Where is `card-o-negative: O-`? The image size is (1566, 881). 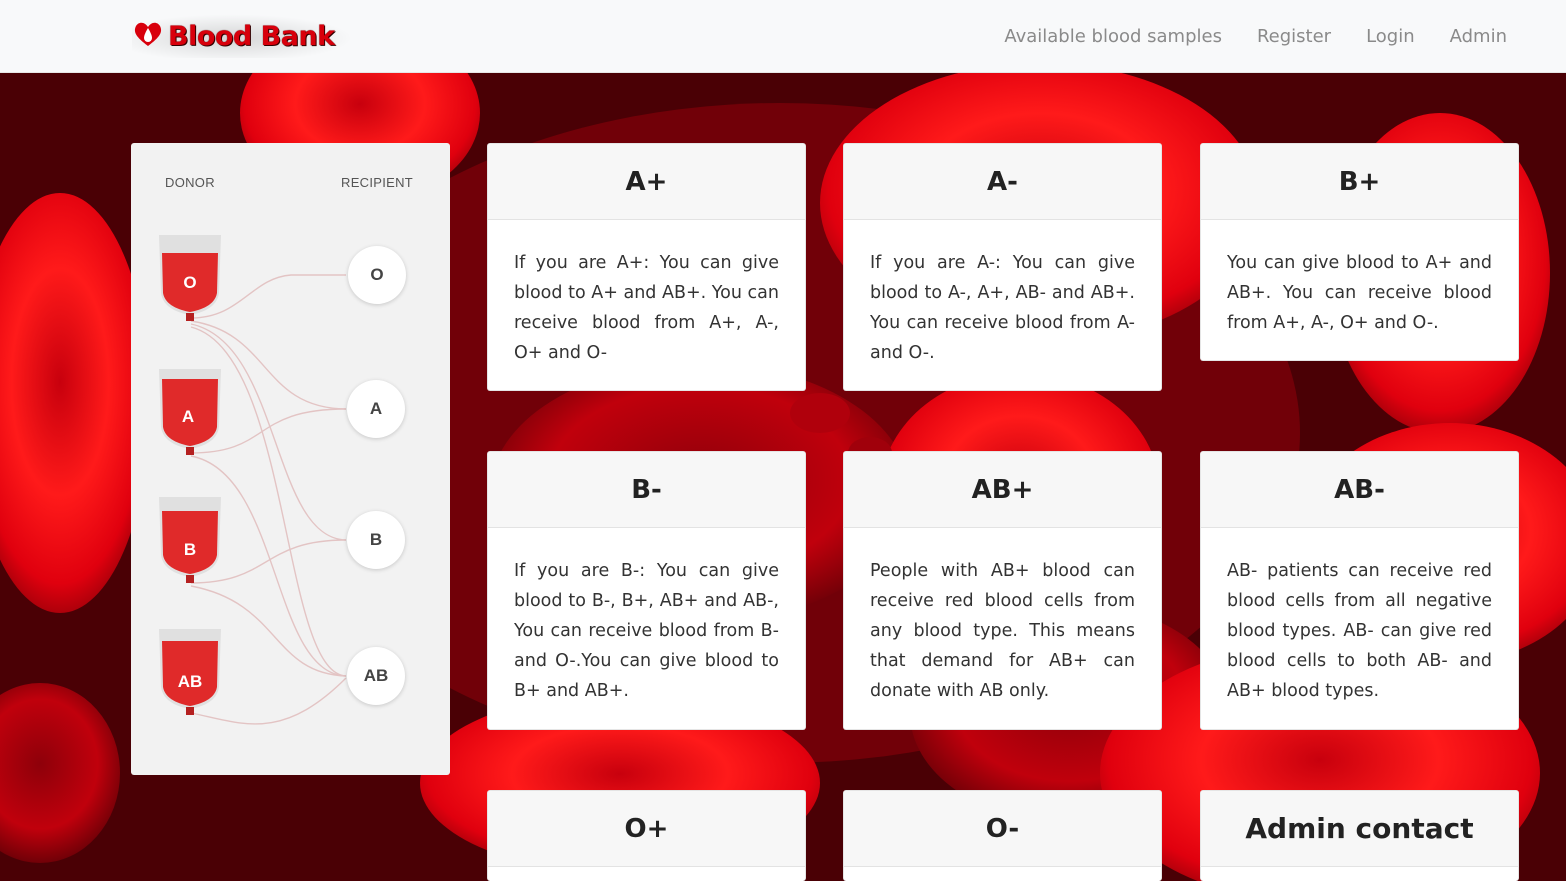 card-o-negative: O- is located at coordinates (1002, 835).